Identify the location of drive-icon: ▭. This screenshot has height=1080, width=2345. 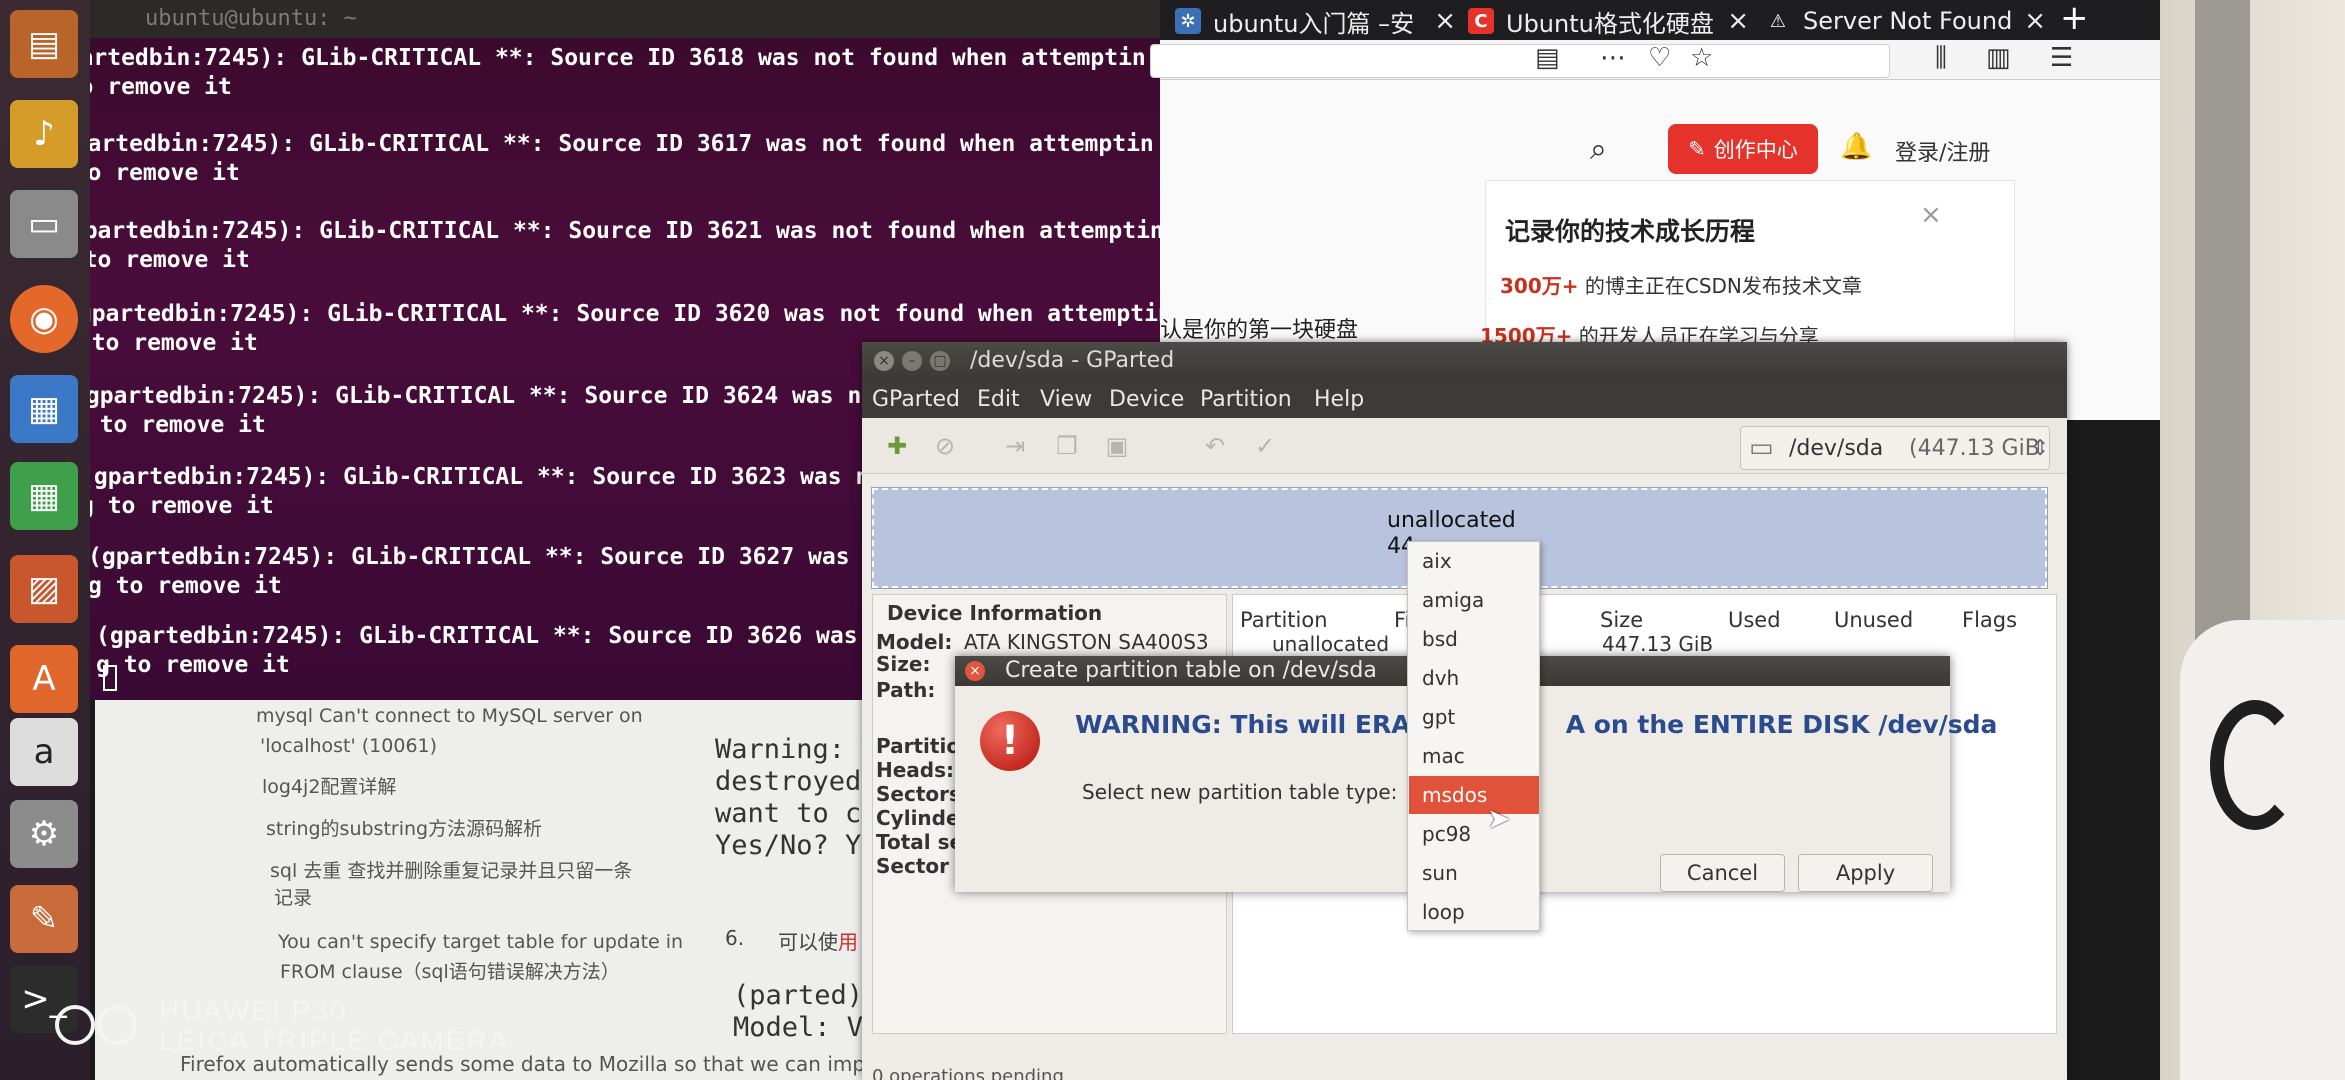
(44, 224).